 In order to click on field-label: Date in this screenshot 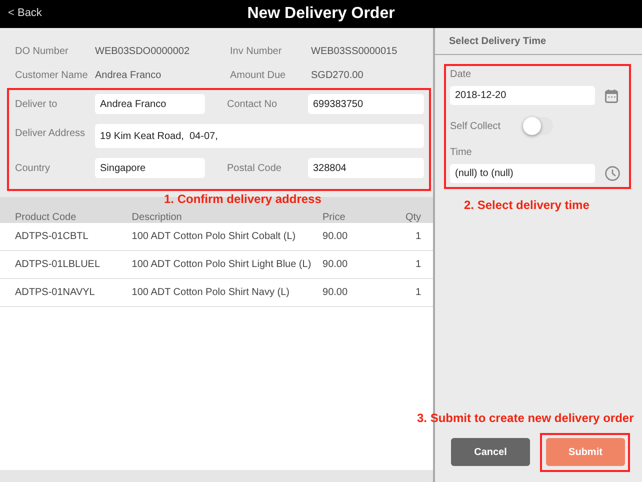, I will do `click(461, 74)`.